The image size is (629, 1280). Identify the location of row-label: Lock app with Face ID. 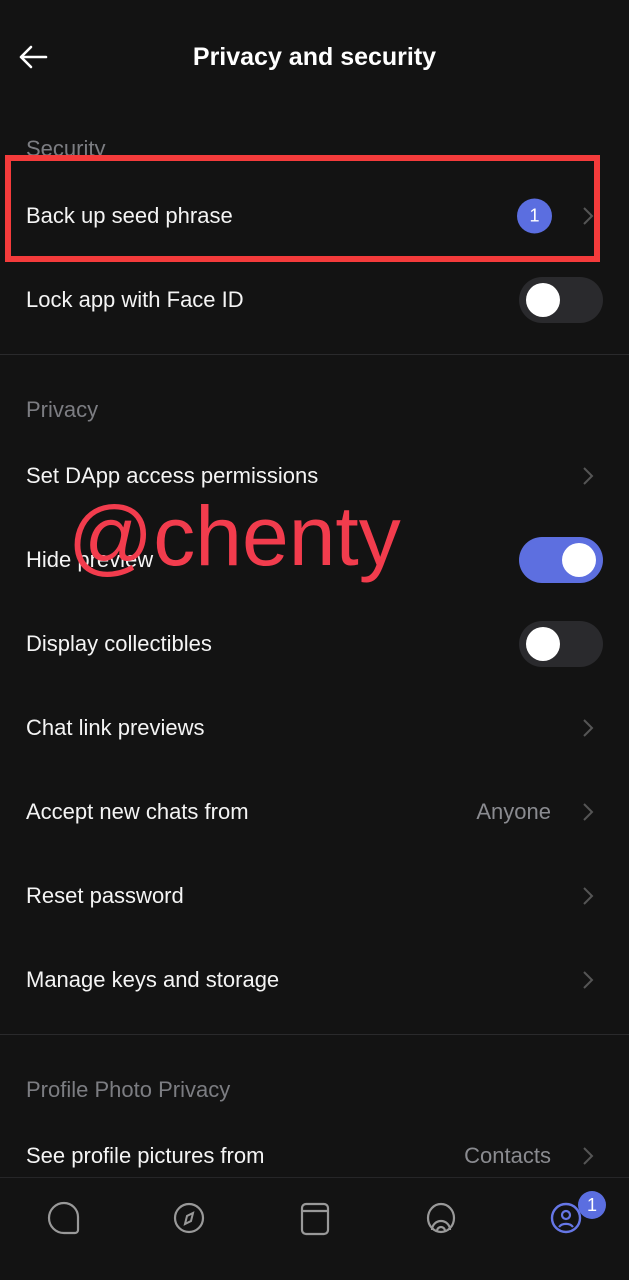
(135, 299).